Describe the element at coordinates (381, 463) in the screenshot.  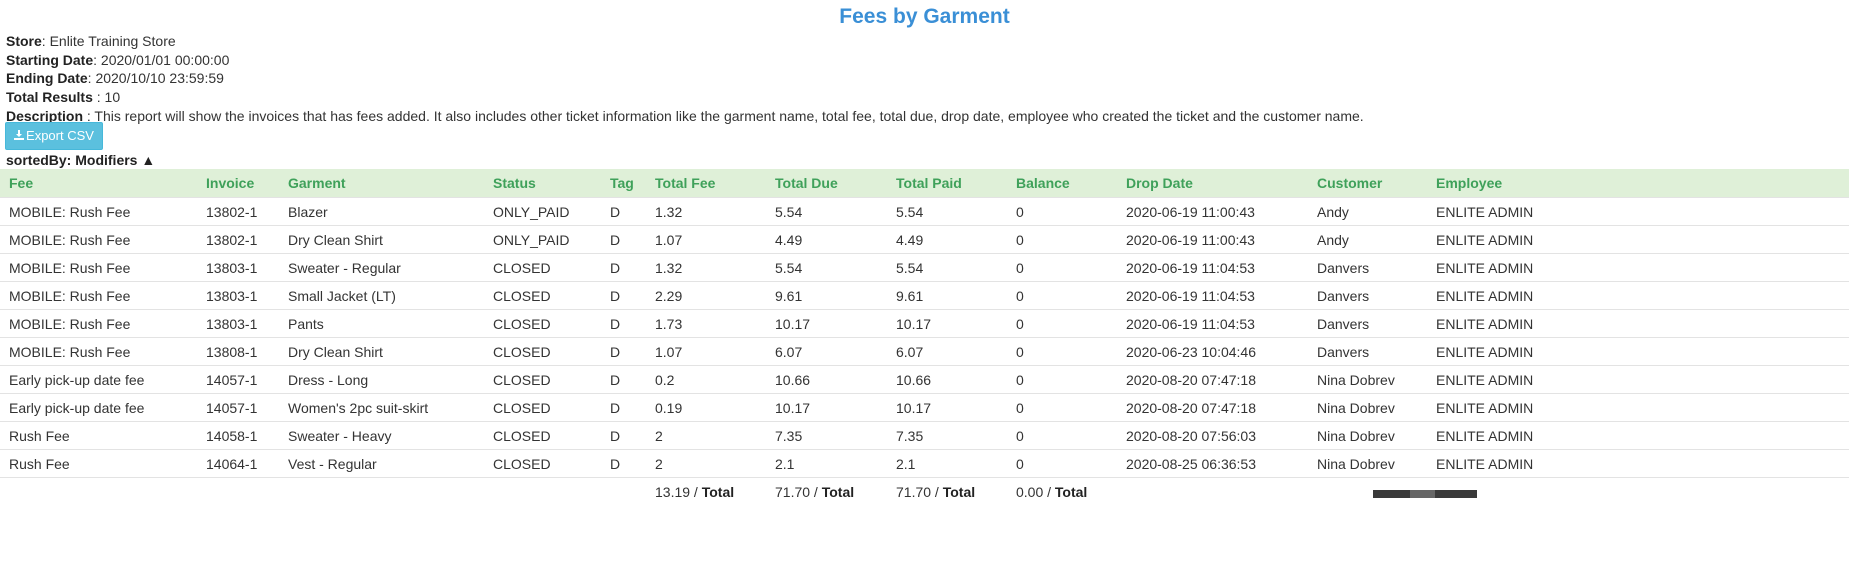
I see `cell-garment: Vest - Regular` at that location.